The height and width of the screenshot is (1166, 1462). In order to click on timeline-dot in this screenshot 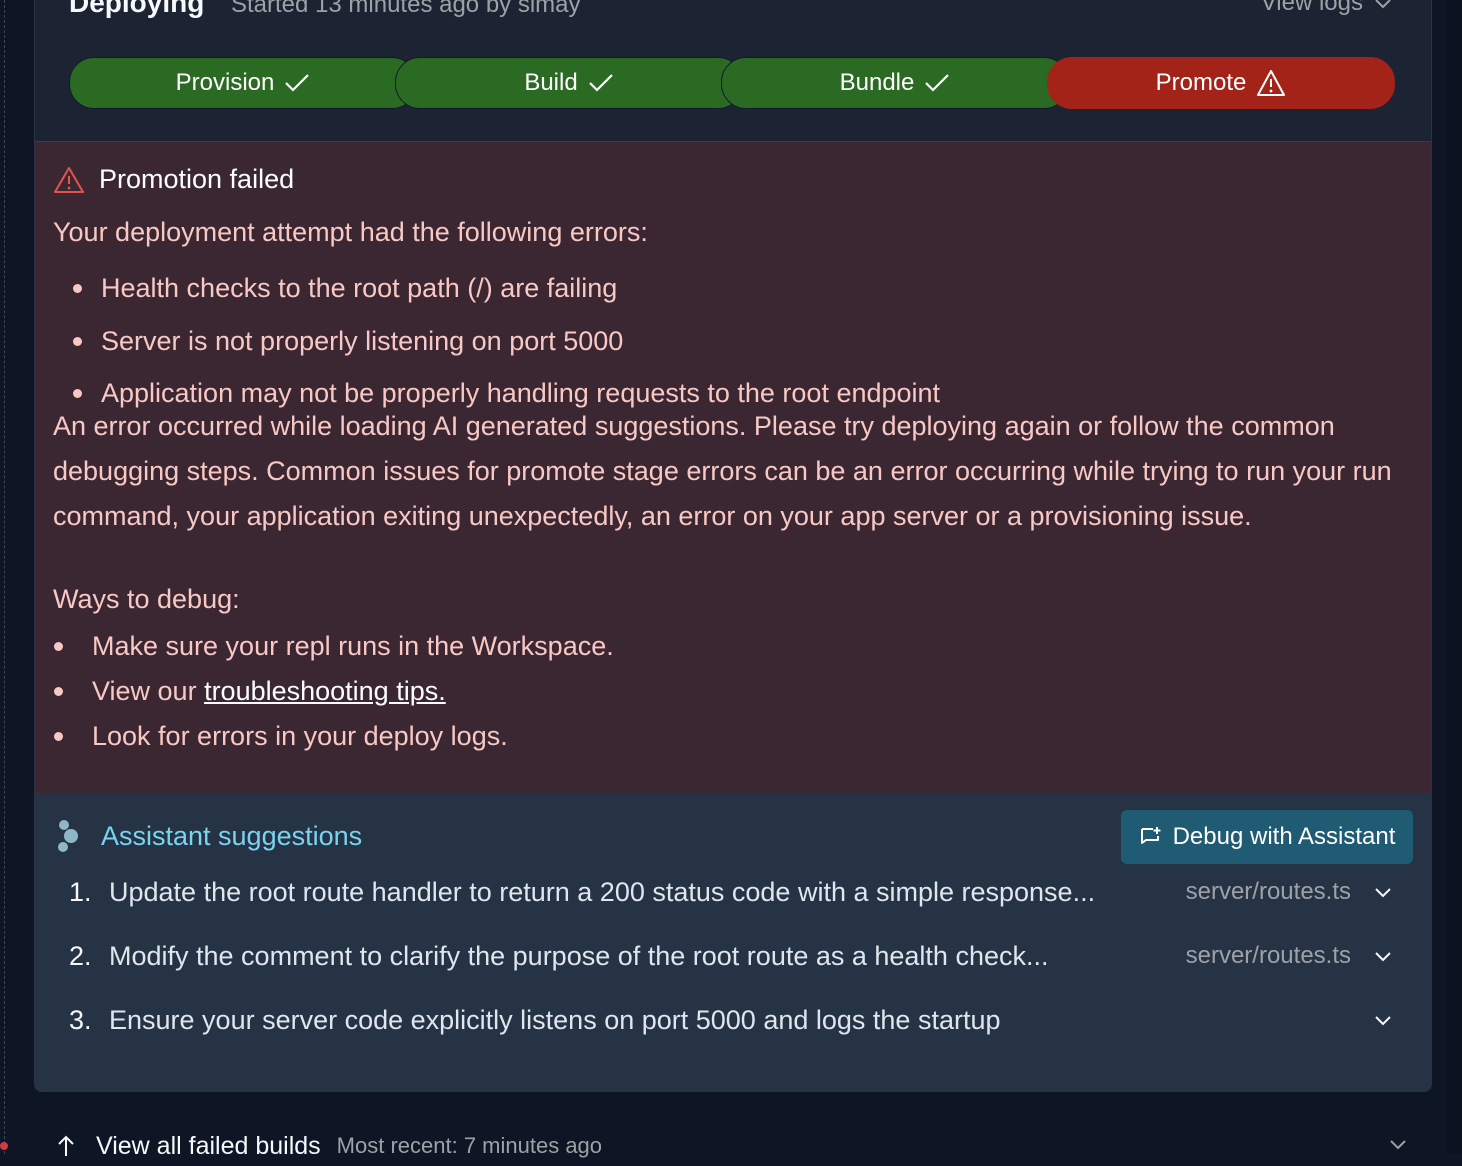, I will do `click(4, 1146)`.